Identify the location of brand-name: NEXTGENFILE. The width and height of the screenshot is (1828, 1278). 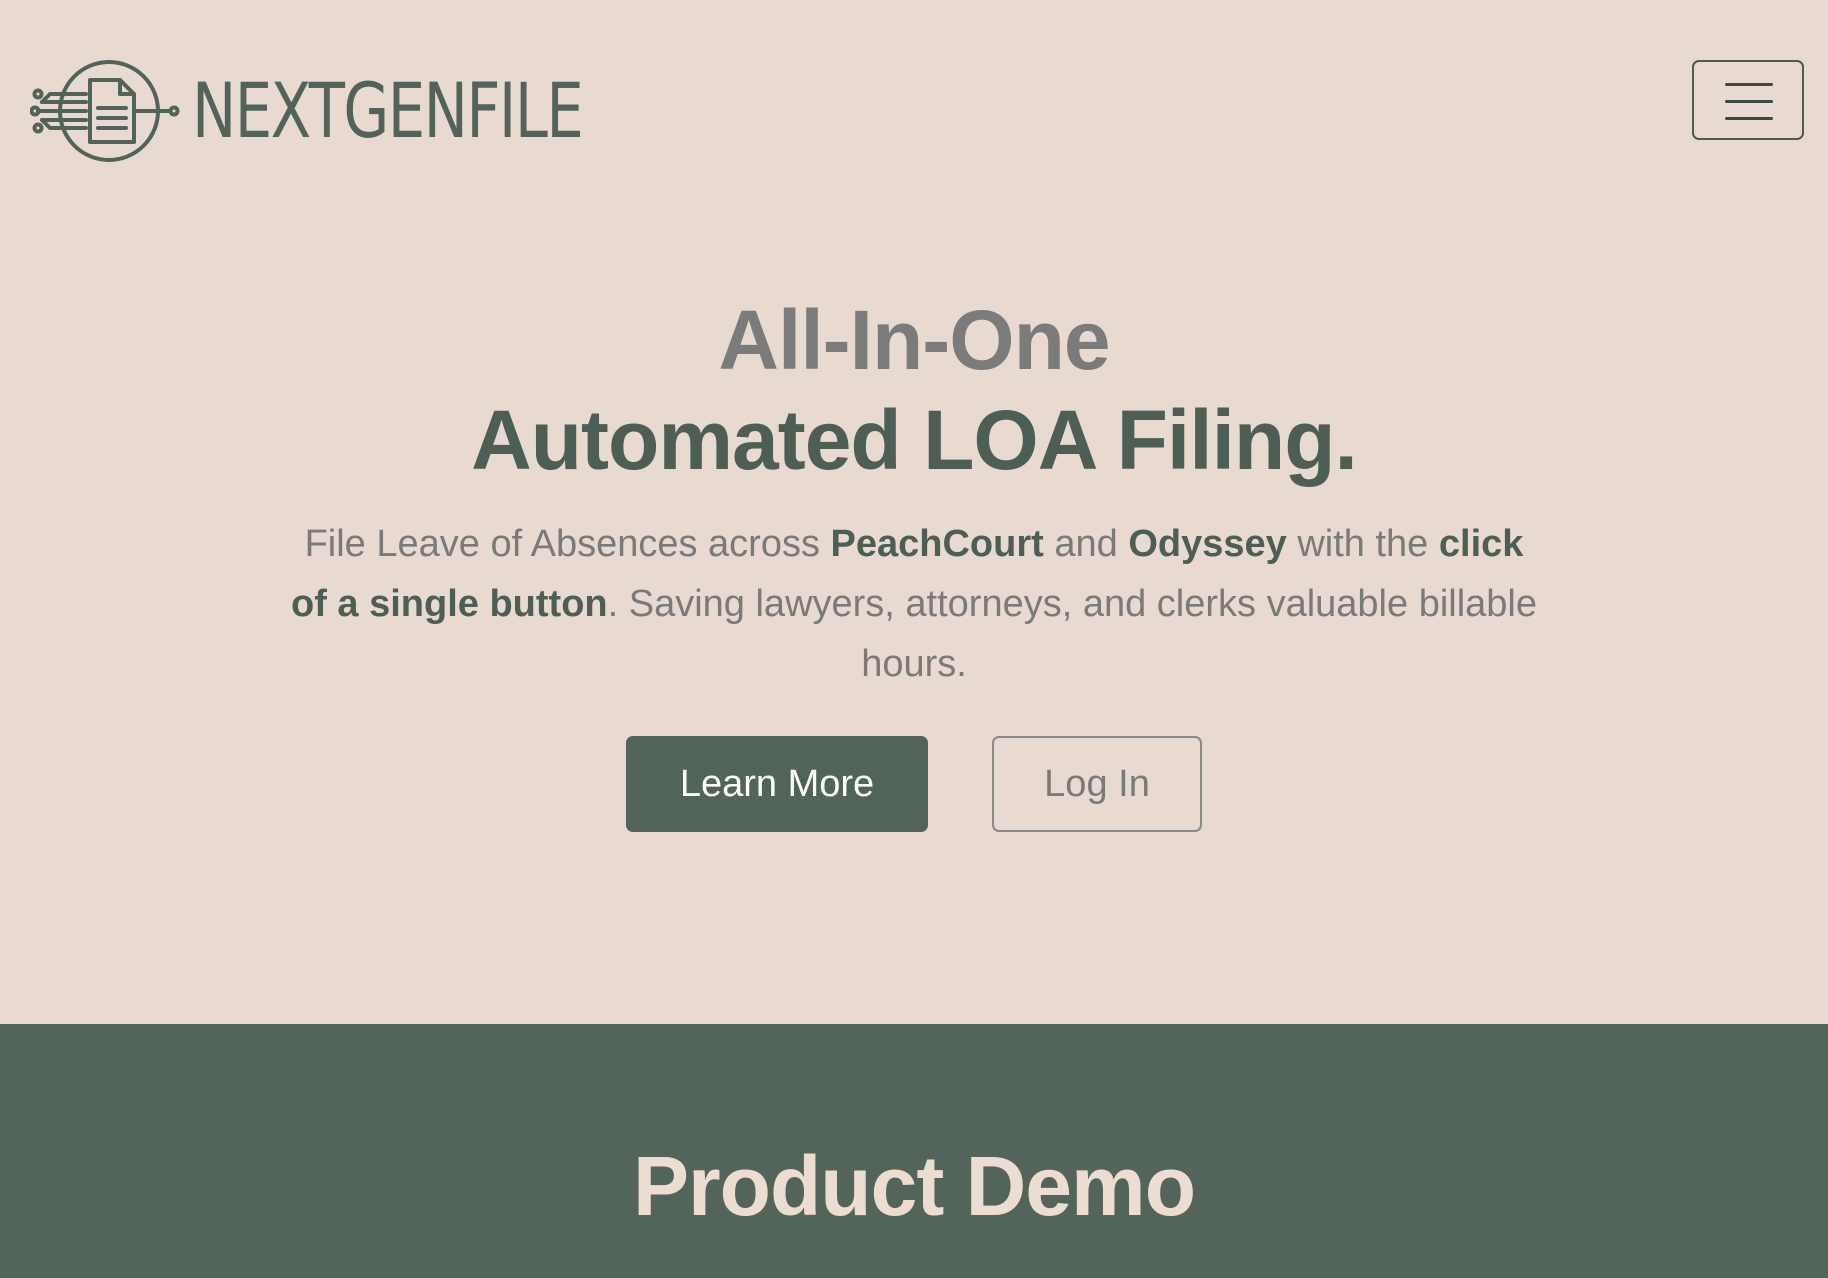
(388, 110).